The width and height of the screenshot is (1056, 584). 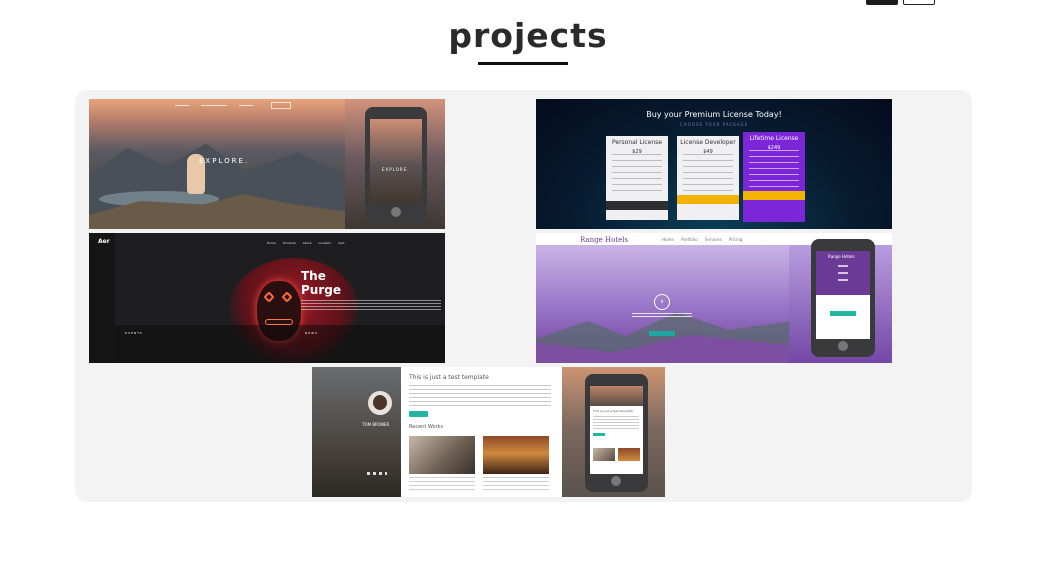 I want to click on plan-name: Lifetime License, so click(x=774, y=138).